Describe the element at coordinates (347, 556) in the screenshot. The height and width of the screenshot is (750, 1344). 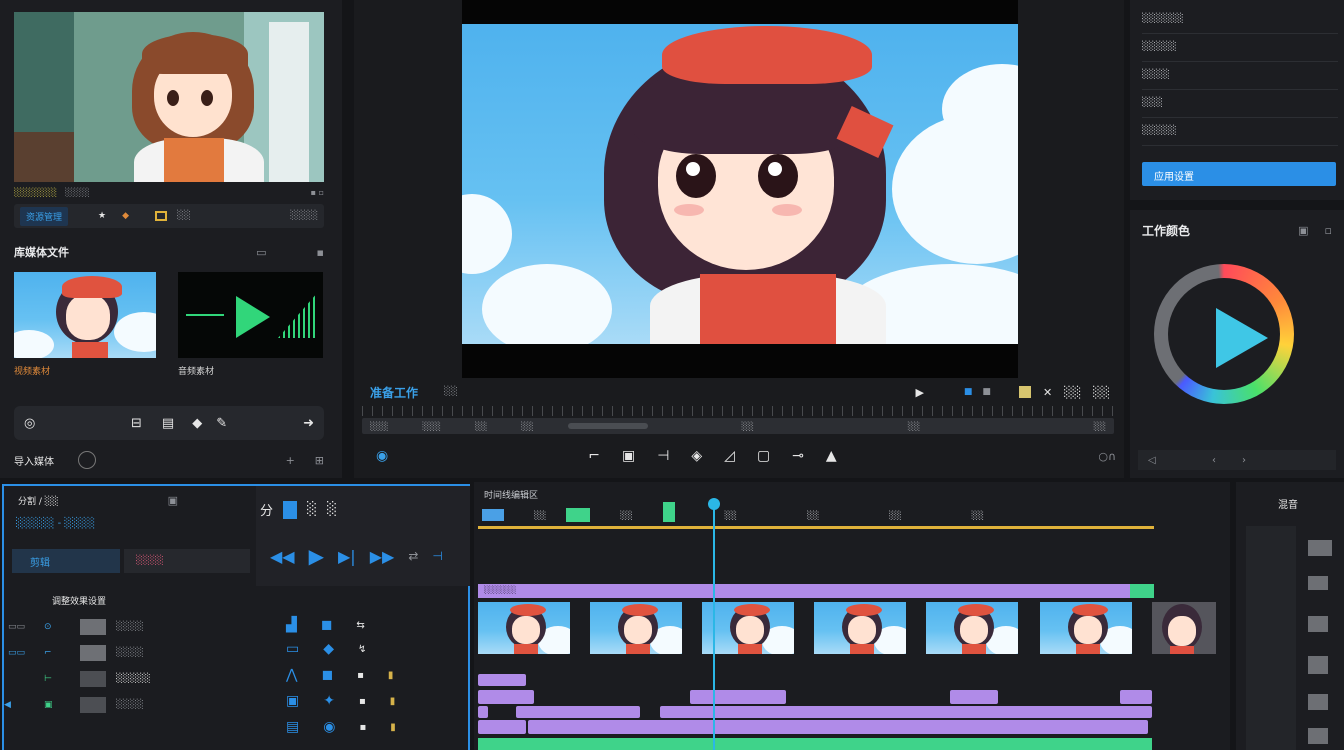
I see `step-icon: ▶|` at that location.